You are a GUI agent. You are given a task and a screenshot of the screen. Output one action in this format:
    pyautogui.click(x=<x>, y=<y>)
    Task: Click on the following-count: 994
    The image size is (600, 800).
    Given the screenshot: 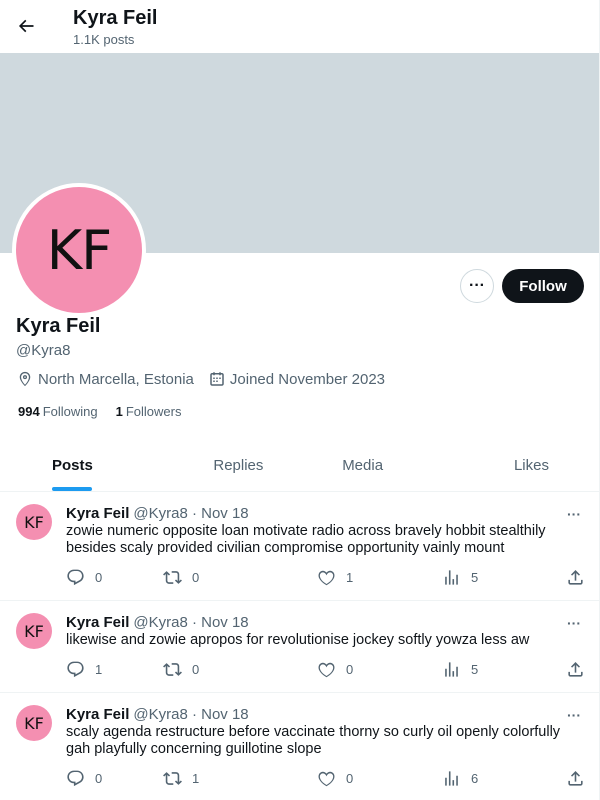 What is the action you would take?
    pyautogui.click(x=29, y=411)
    